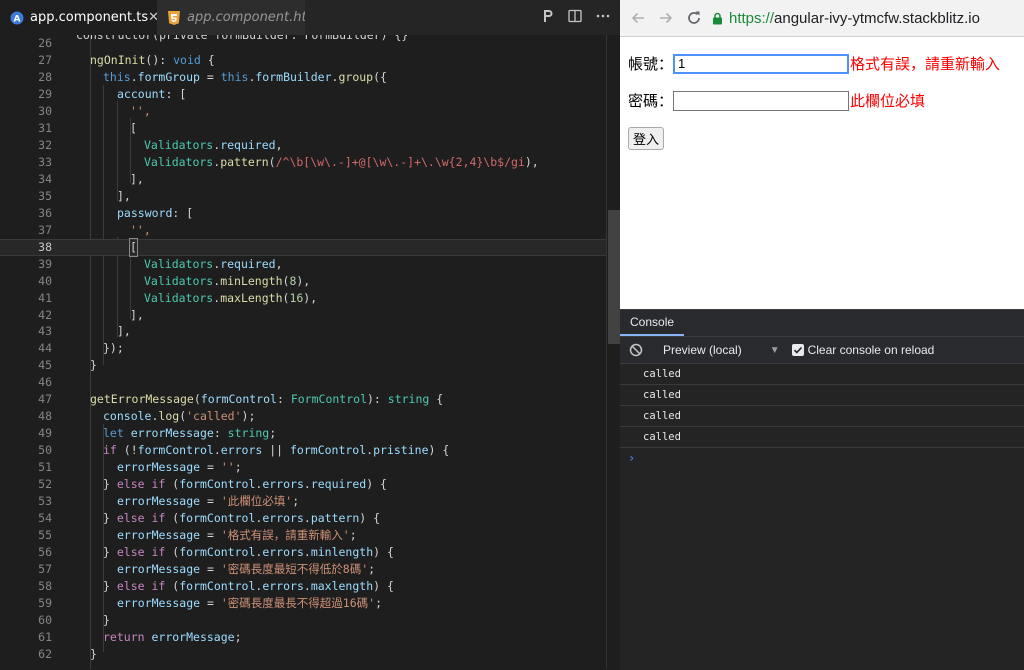  Describe the element at coordinates (157, 433) in the screenshot. I see `code-line: 49 let errorMessage: string;` at that location.